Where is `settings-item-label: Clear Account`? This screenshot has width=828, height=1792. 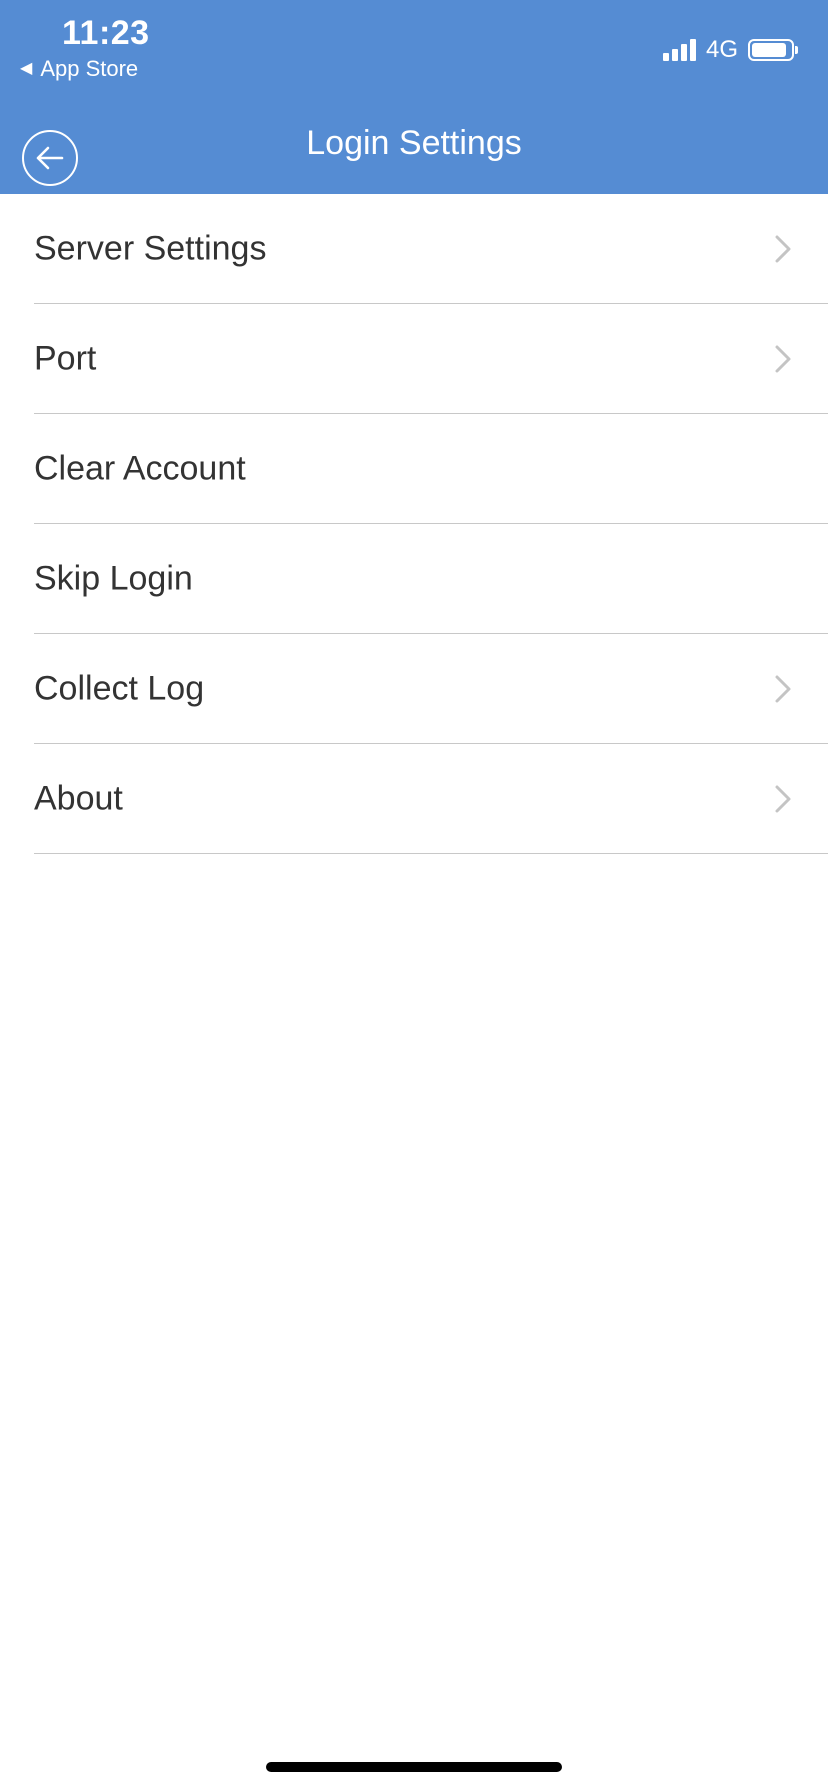 settings-item-label: Clear Account is located at coordinates (140, 468).